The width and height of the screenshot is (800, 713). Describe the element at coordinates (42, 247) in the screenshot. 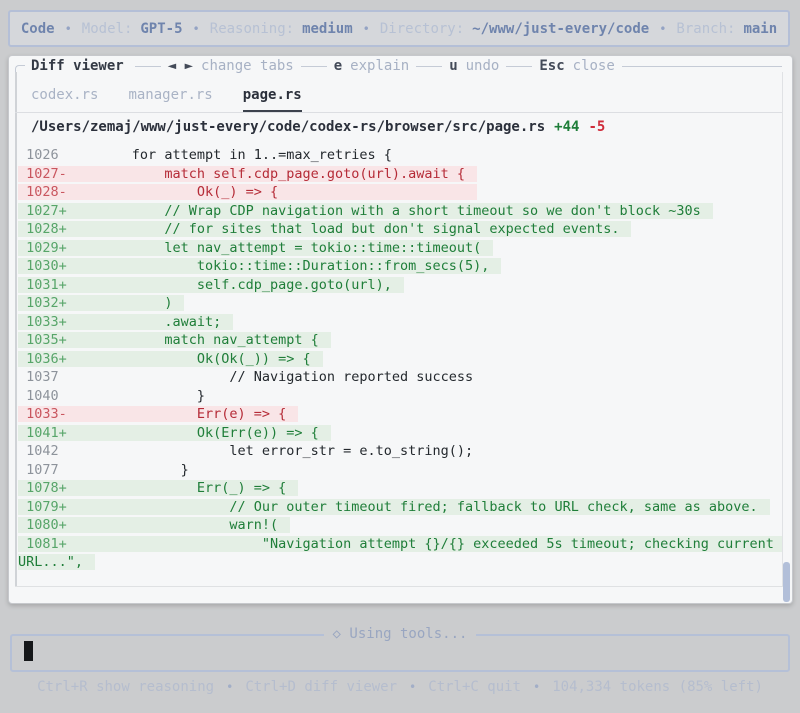

I see `line-number: 1029+` at that location.